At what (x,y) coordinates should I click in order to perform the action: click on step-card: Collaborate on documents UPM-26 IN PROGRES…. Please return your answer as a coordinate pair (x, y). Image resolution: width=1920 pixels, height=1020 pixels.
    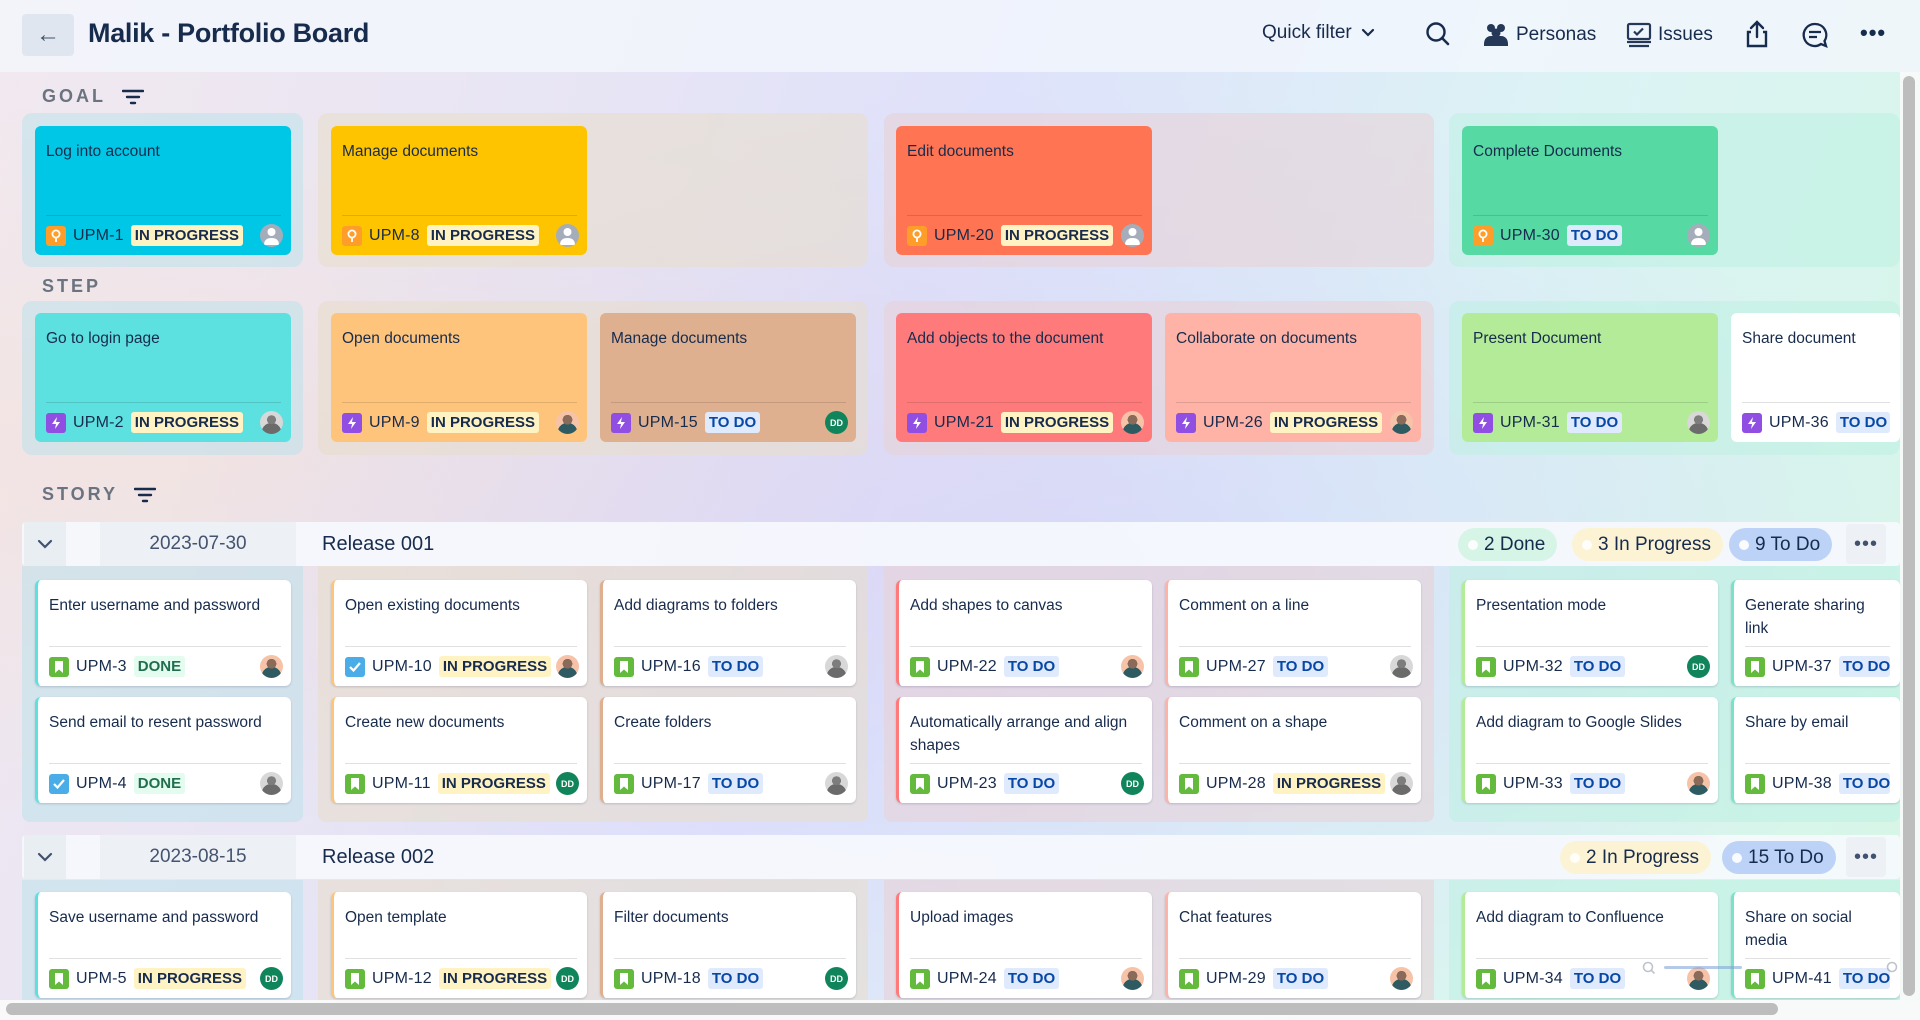
    Looking at the image, I should click on (1293, 377).